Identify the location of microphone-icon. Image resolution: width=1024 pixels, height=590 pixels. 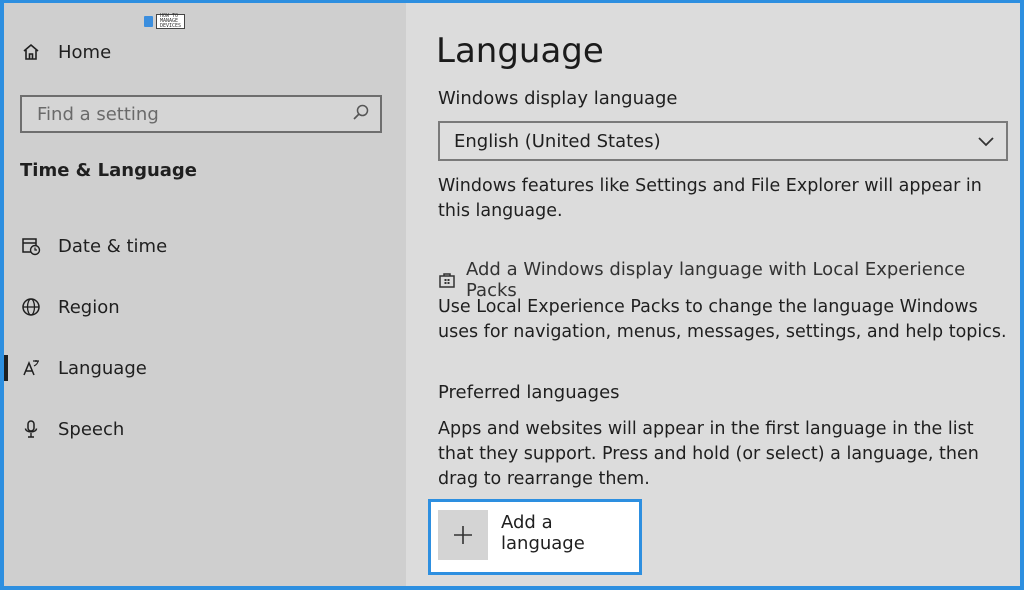
(31, 429).